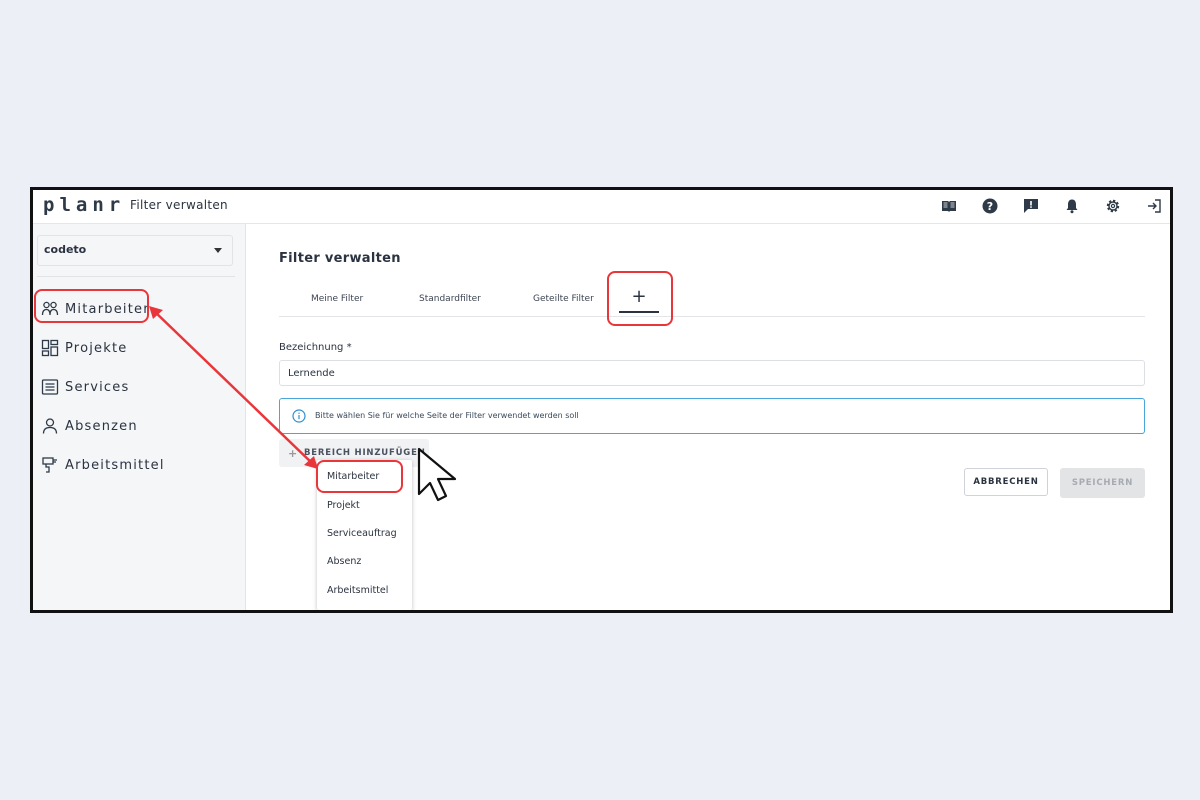 This screenshot has height=800, width=1200. Describe the element at coordinates (1006, 482) in the screenshot. I see `cancel-button: ABBRECHEN` at that location.